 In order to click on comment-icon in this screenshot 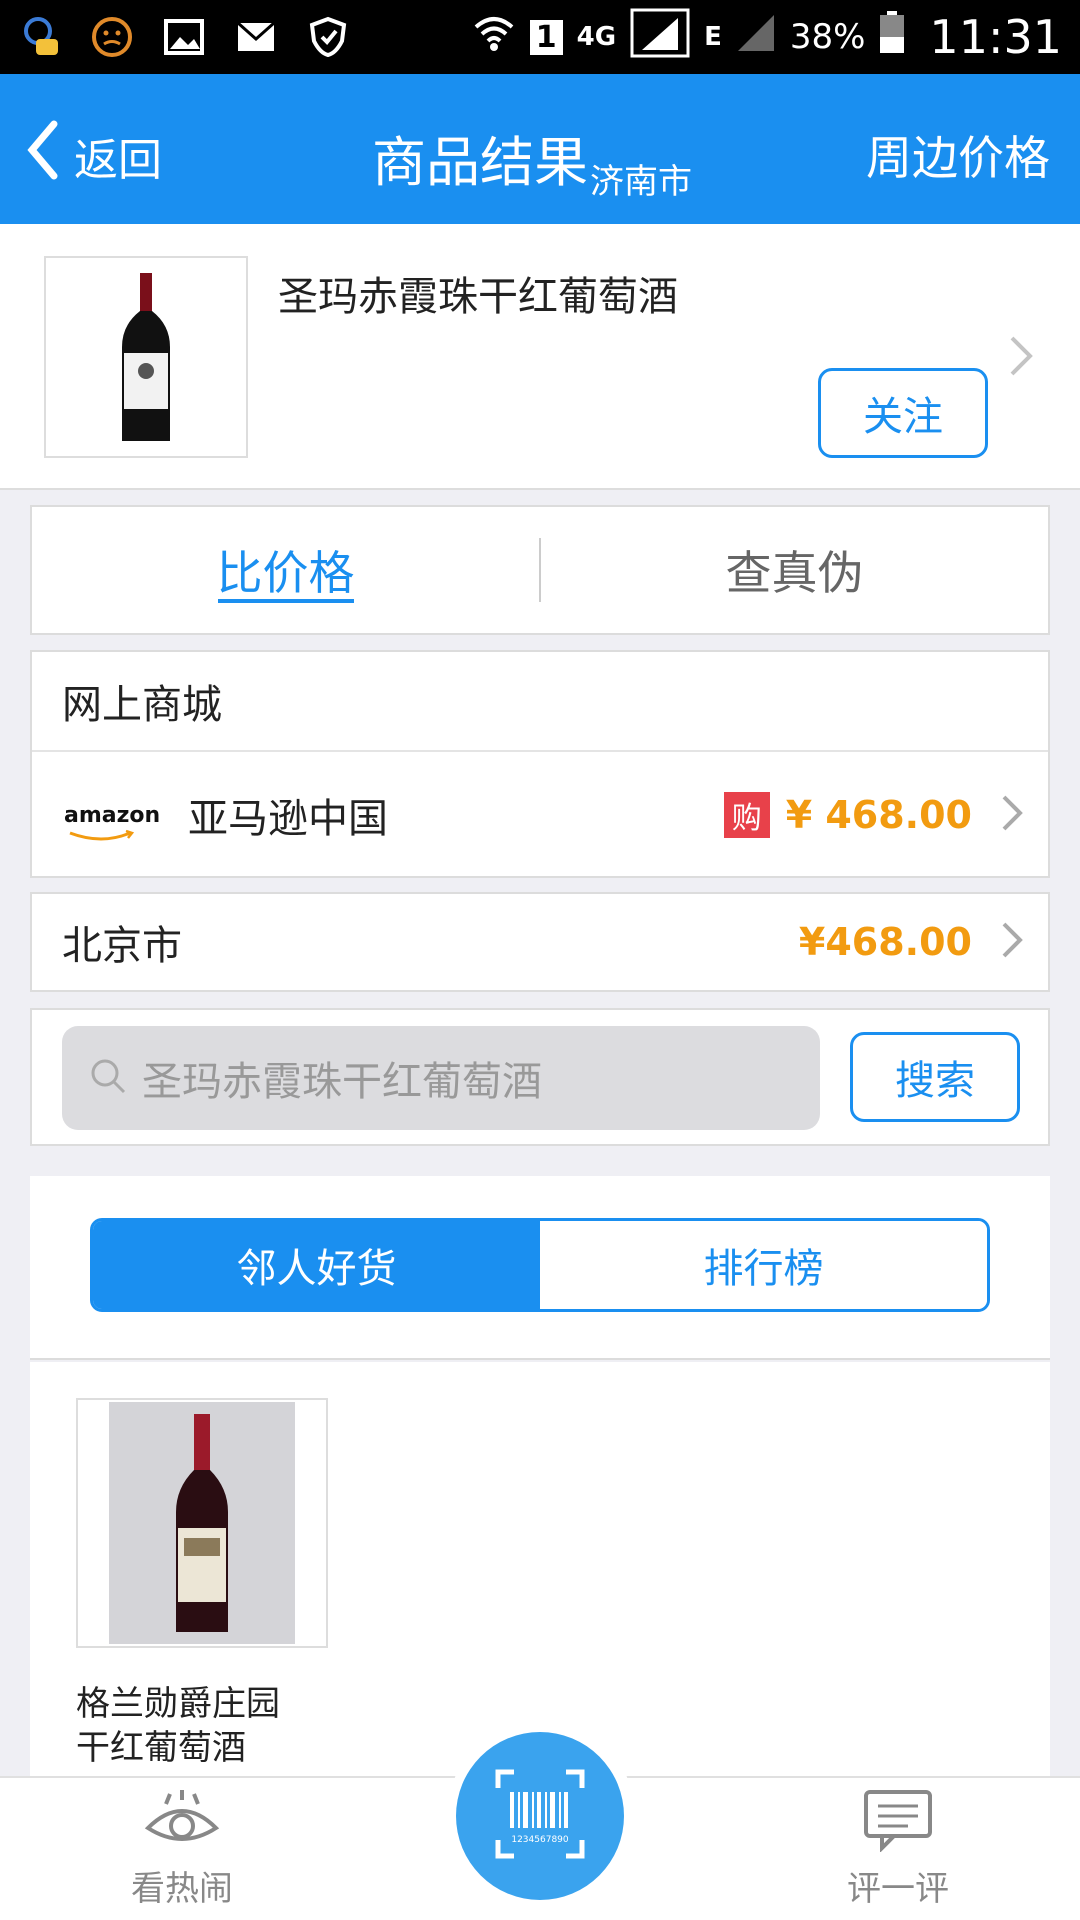, I will do `click(898, 1824)`.